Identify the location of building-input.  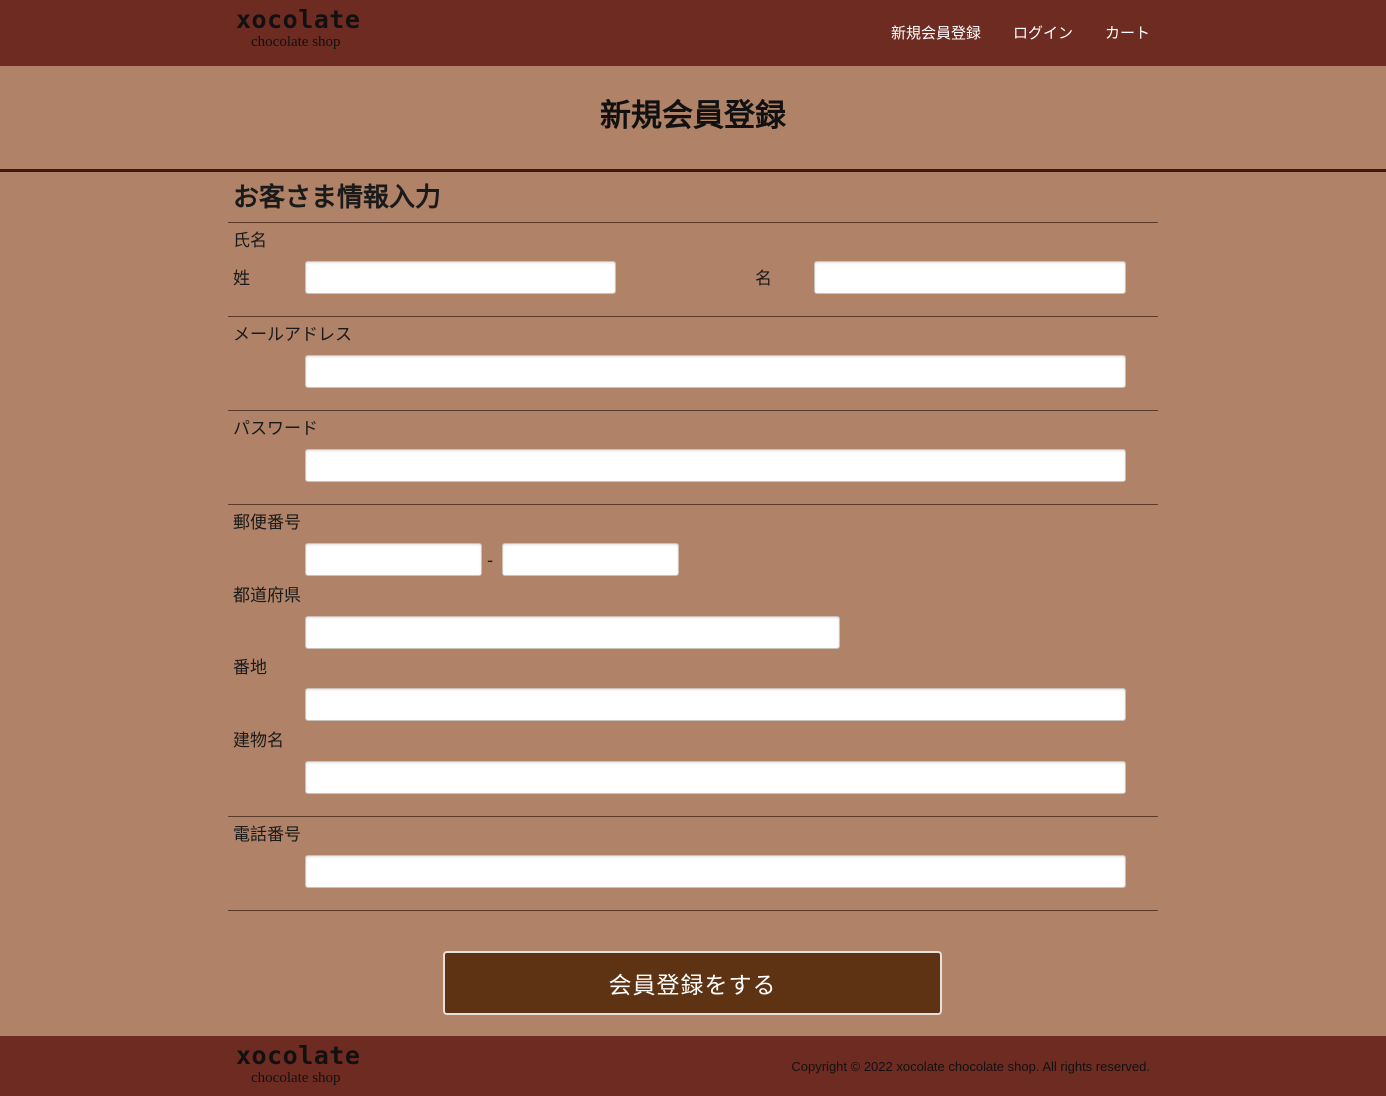
(715, 777).